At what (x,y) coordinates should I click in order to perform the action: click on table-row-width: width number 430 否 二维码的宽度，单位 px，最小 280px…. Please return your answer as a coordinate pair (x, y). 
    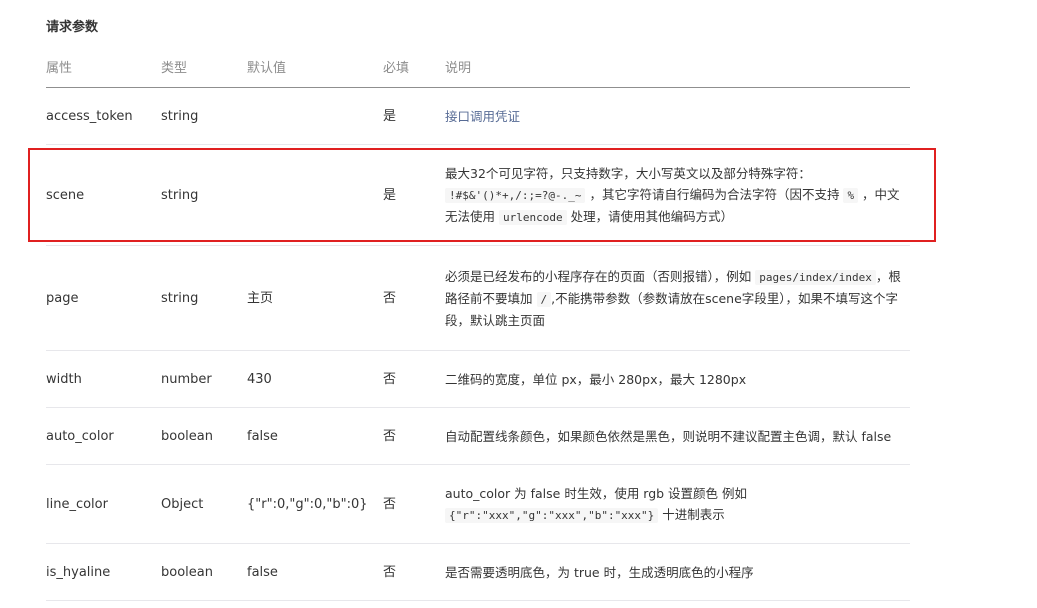
    Looking at the image, I should click on (478, 379).